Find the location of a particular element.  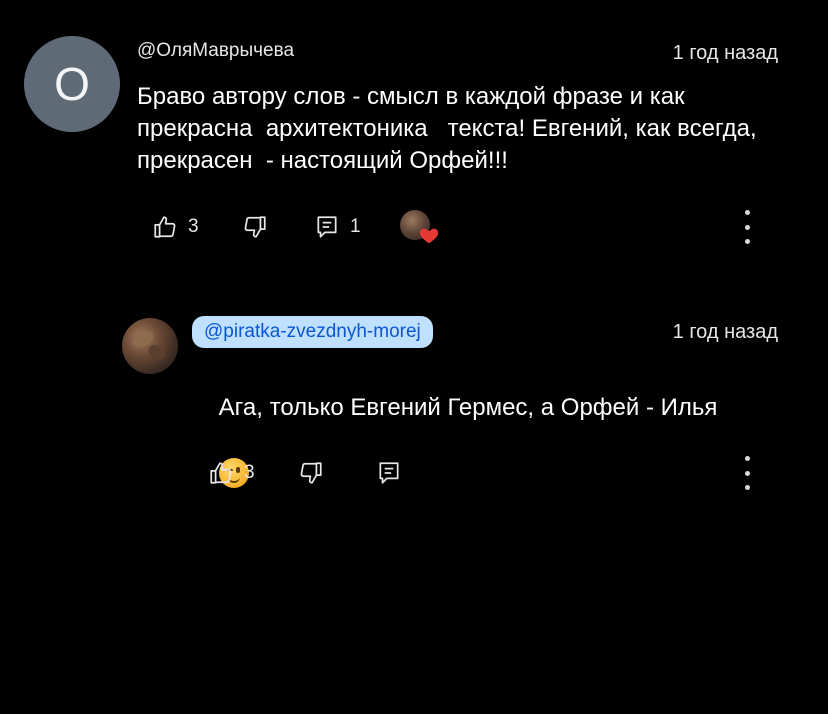

creator-heart is located at coordinates (420, 228).